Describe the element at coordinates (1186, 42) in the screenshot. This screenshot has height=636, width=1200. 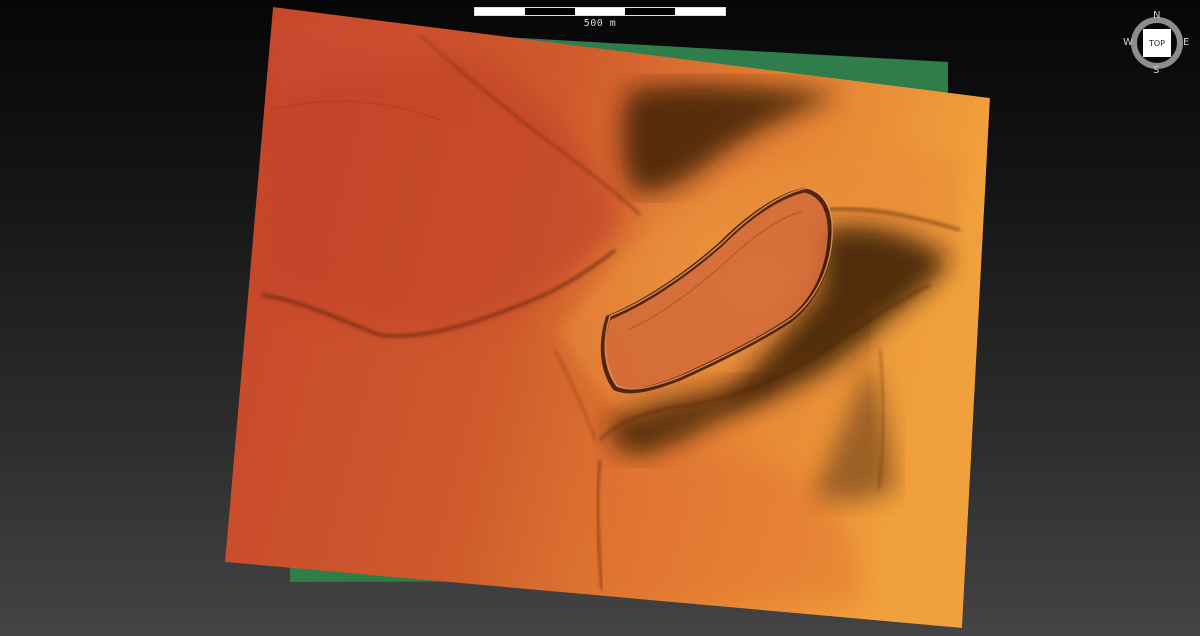
I see `compass-east-label: E` at that location.